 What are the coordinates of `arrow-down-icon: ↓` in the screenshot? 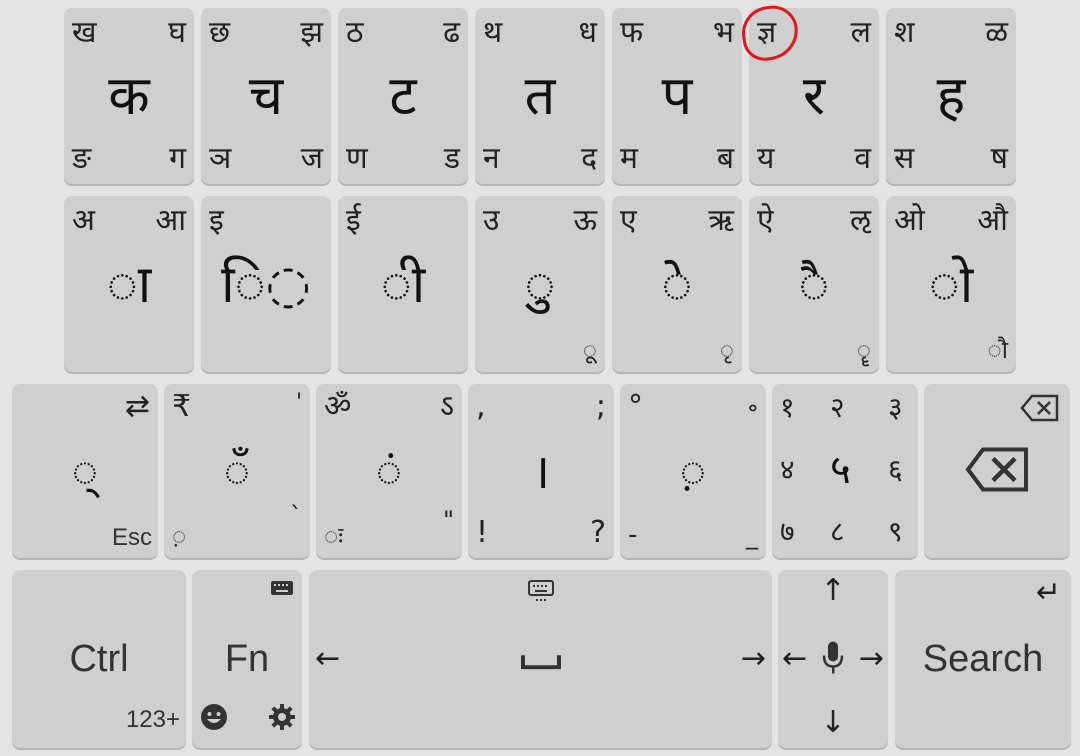 It's located at (832, 723).